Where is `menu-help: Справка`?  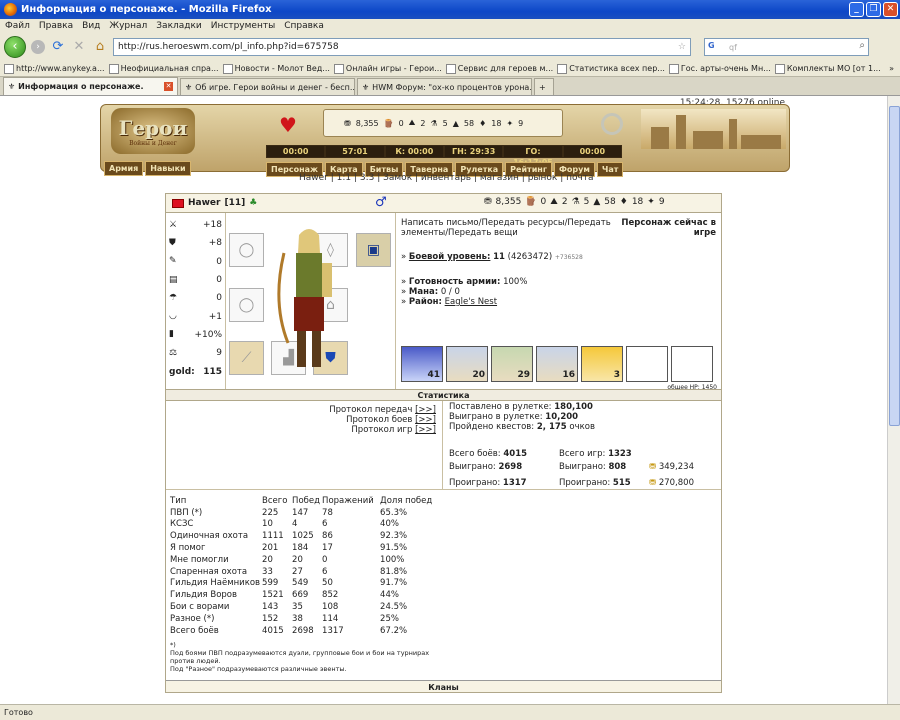
menu-help: Справка is located at coordinates (304, 26).